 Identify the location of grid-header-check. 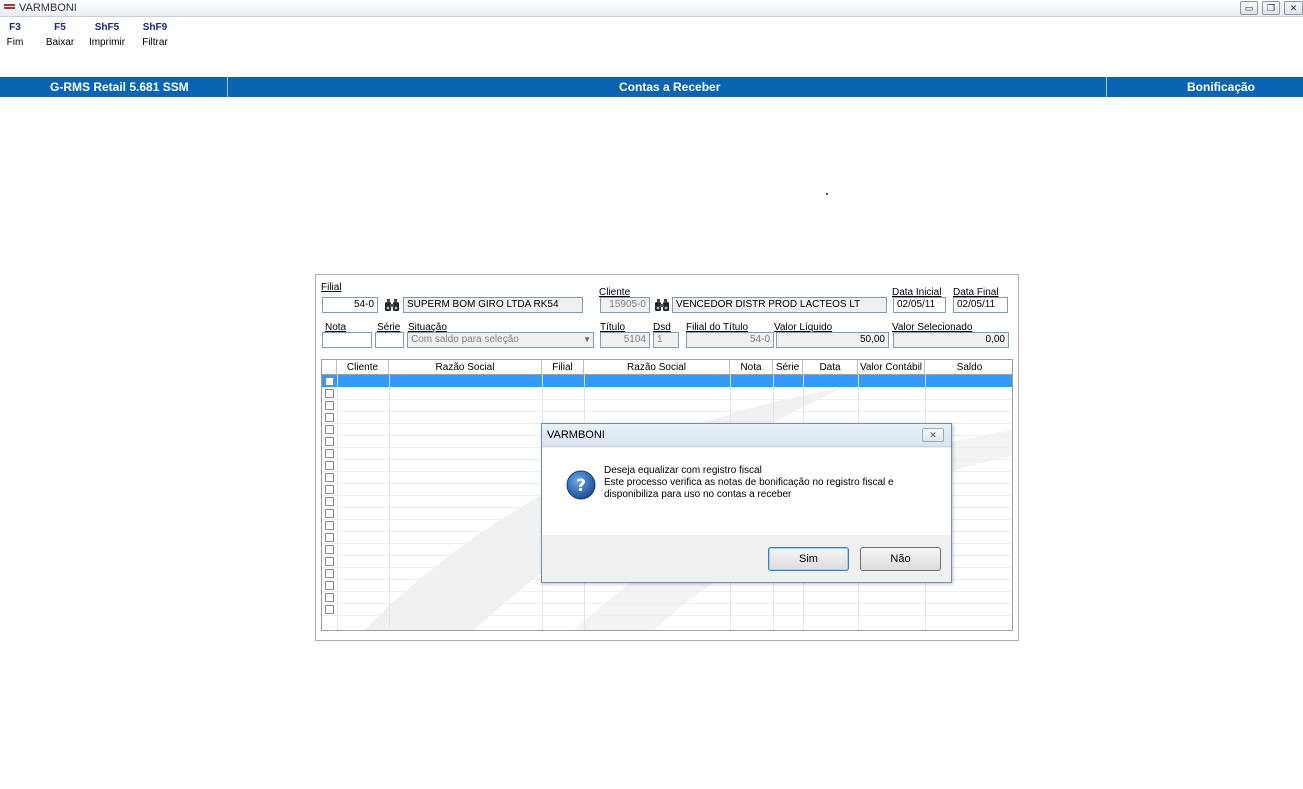
(329, 367).